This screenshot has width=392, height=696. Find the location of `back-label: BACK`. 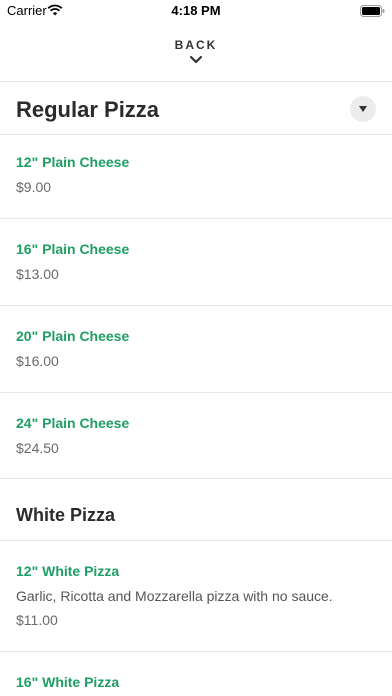

back-label: BACK is located at coordinates (196, 45).